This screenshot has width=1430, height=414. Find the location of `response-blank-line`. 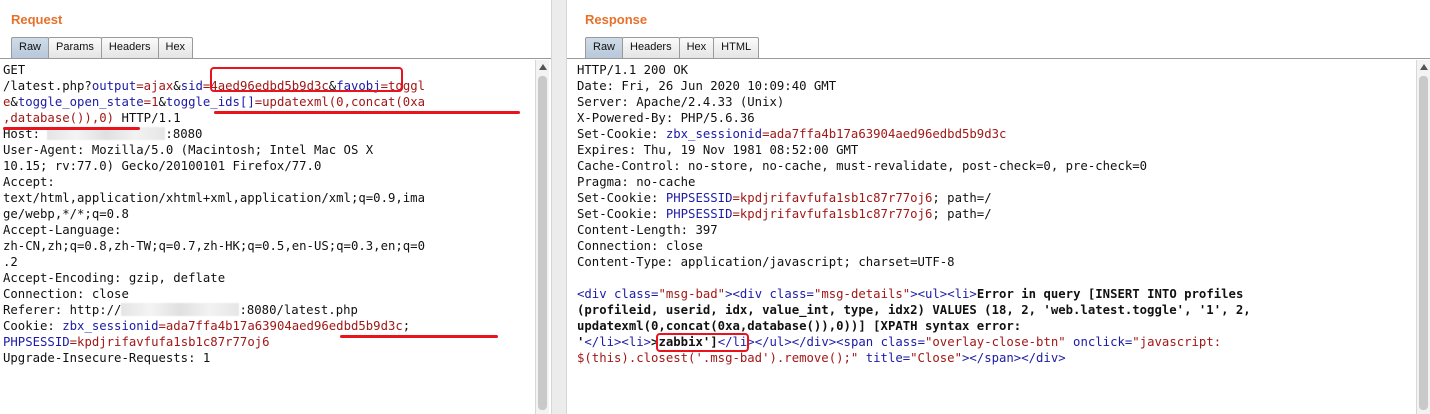

response-blank-line is located at coordinates (997, 278).